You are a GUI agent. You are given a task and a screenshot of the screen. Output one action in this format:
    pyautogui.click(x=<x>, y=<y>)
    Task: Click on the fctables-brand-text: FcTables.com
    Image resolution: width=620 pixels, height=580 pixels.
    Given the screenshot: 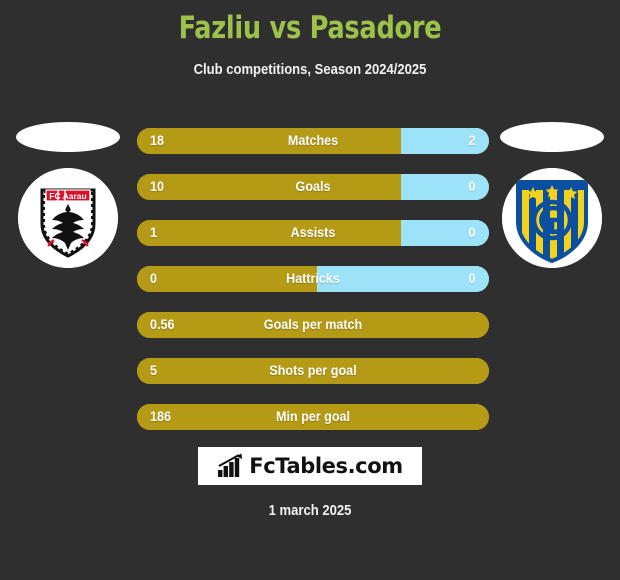 What is the action you would take?
    pyautogui.click(x=326, y=466)
    